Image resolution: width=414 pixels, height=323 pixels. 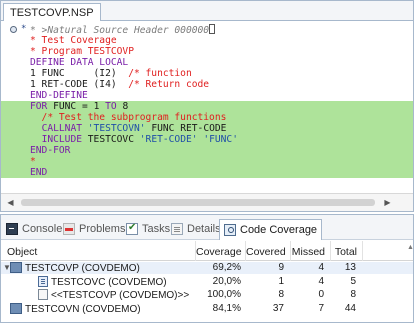 I want to click on cell-object: TESTCOVN (COVDEMO), so click(x=75, y=308).